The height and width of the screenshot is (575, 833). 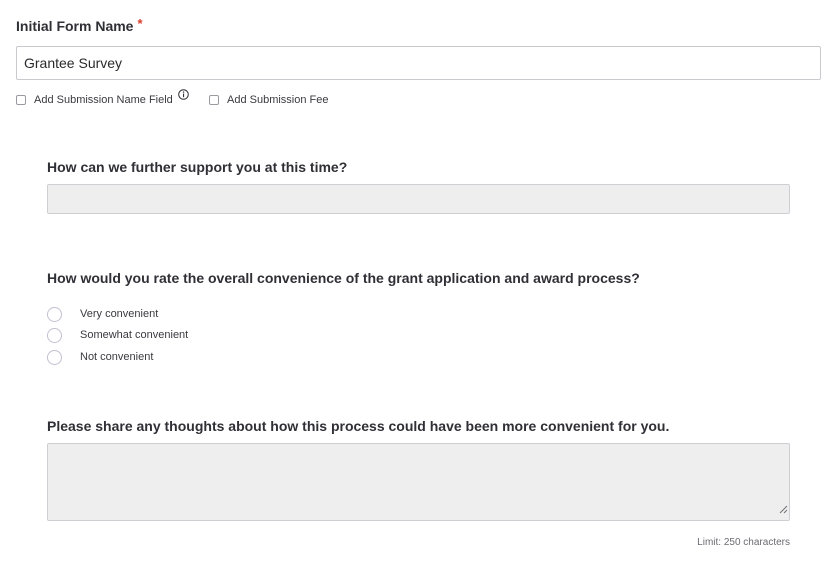 What do you see at coordinates (743, 542) in the screenshot?
I see `character-limit-text: Limit: 250 characters` at bounding box center [743, 542].